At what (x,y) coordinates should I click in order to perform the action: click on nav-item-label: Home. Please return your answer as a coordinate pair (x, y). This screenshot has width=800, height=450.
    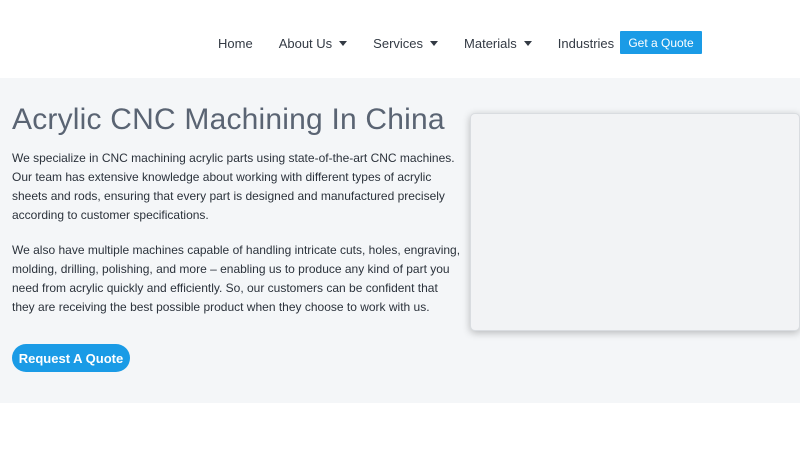
    Looking at the image, I should click on (235, 43).